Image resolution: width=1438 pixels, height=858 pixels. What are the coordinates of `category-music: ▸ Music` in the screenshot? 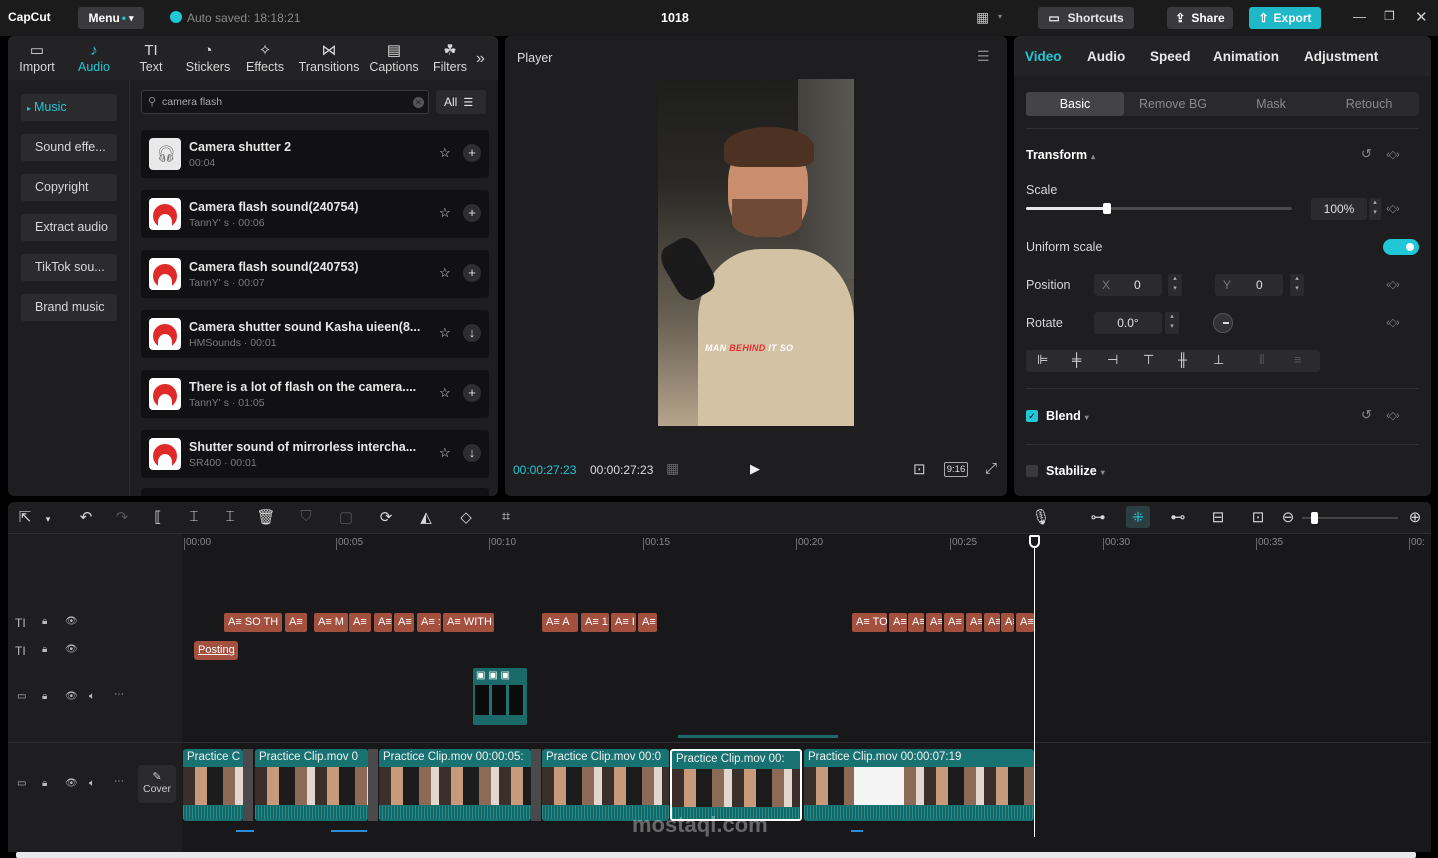 It's located at (69, 107).